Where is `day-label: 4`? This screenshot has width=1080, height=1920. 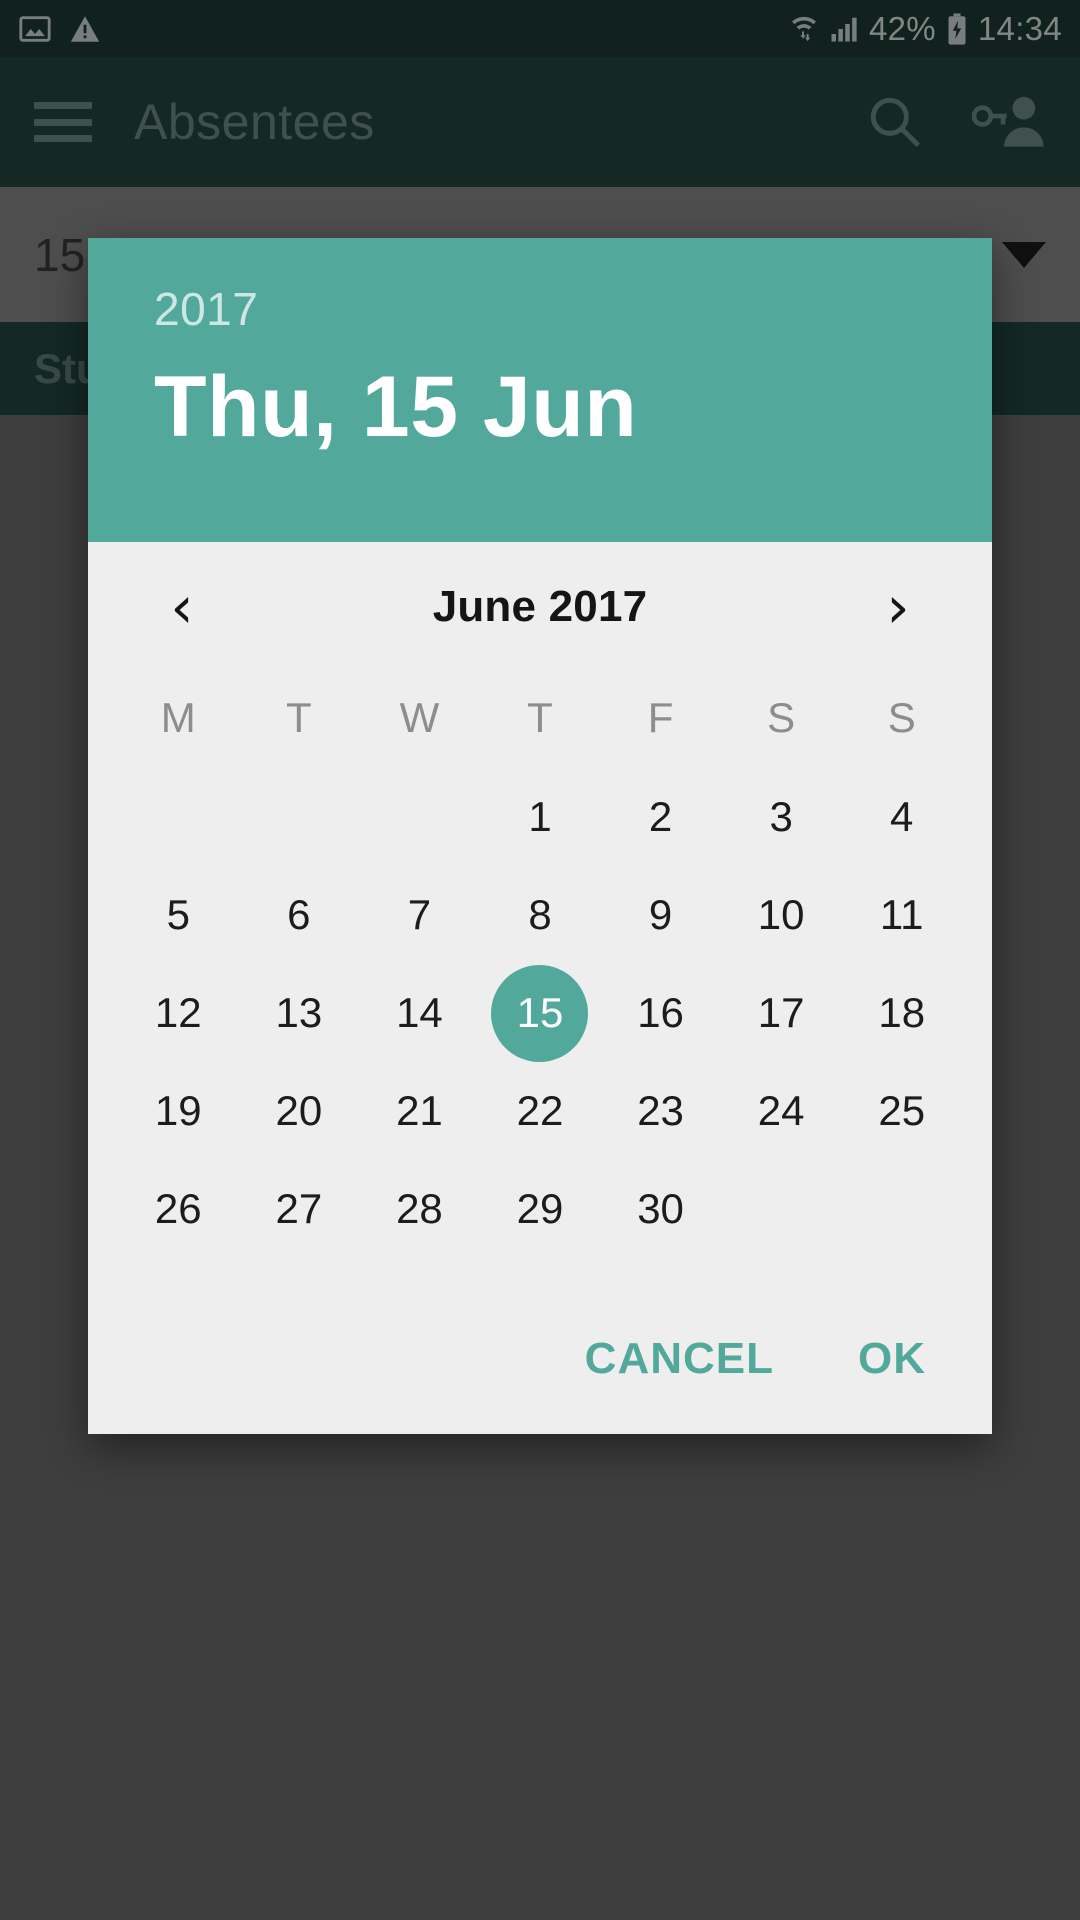
day-label: 4 is located at coordinates (902, 816).